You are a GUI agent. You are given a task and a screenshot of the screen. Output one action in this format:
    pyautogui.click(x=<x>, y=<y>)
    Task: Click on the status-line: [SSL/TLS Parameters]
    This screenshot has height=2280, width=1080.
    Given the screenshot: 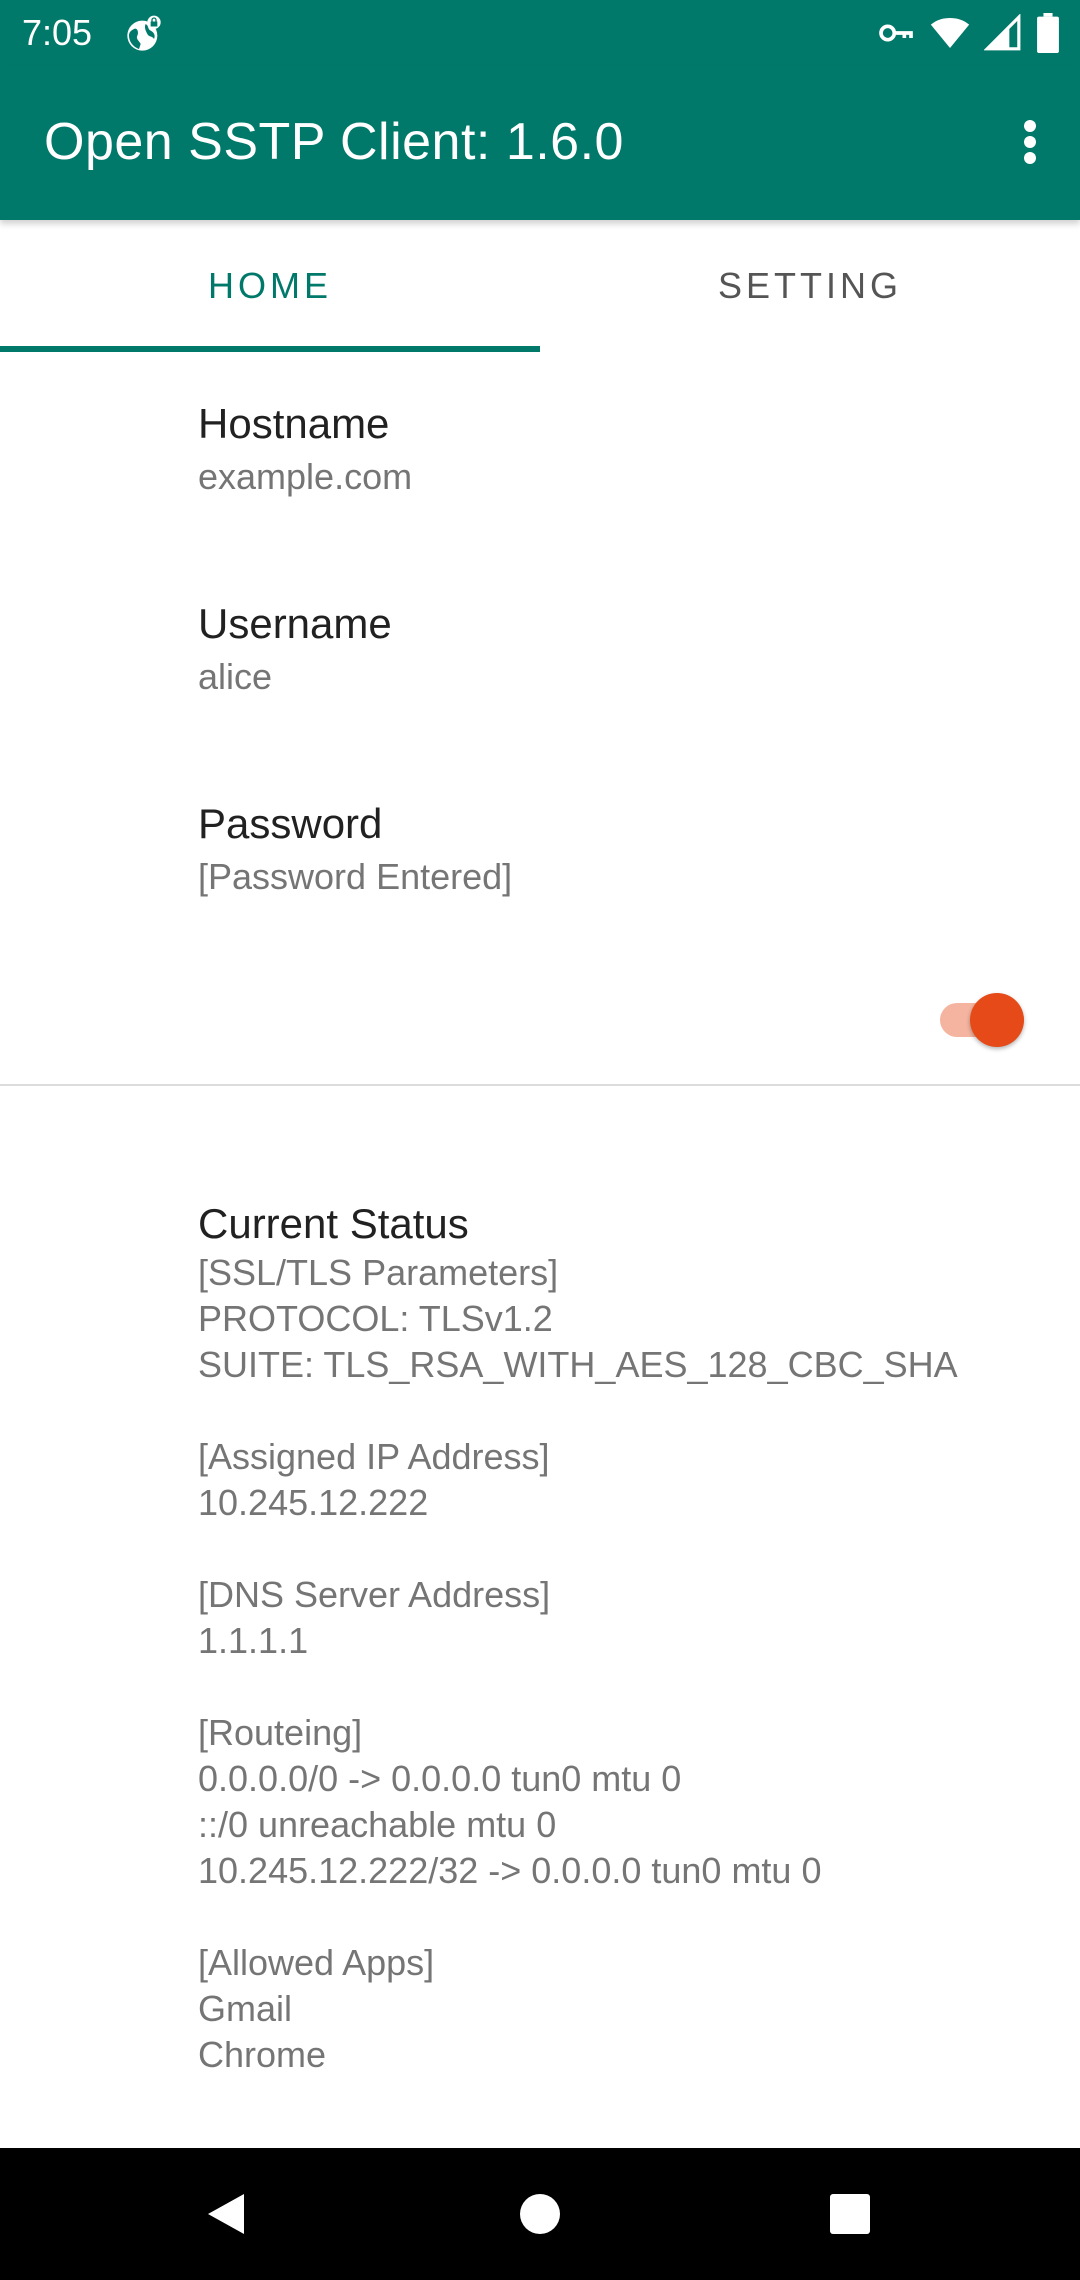 What is the action you would take?
    pyautogui.click(x=378, y=1272)
    